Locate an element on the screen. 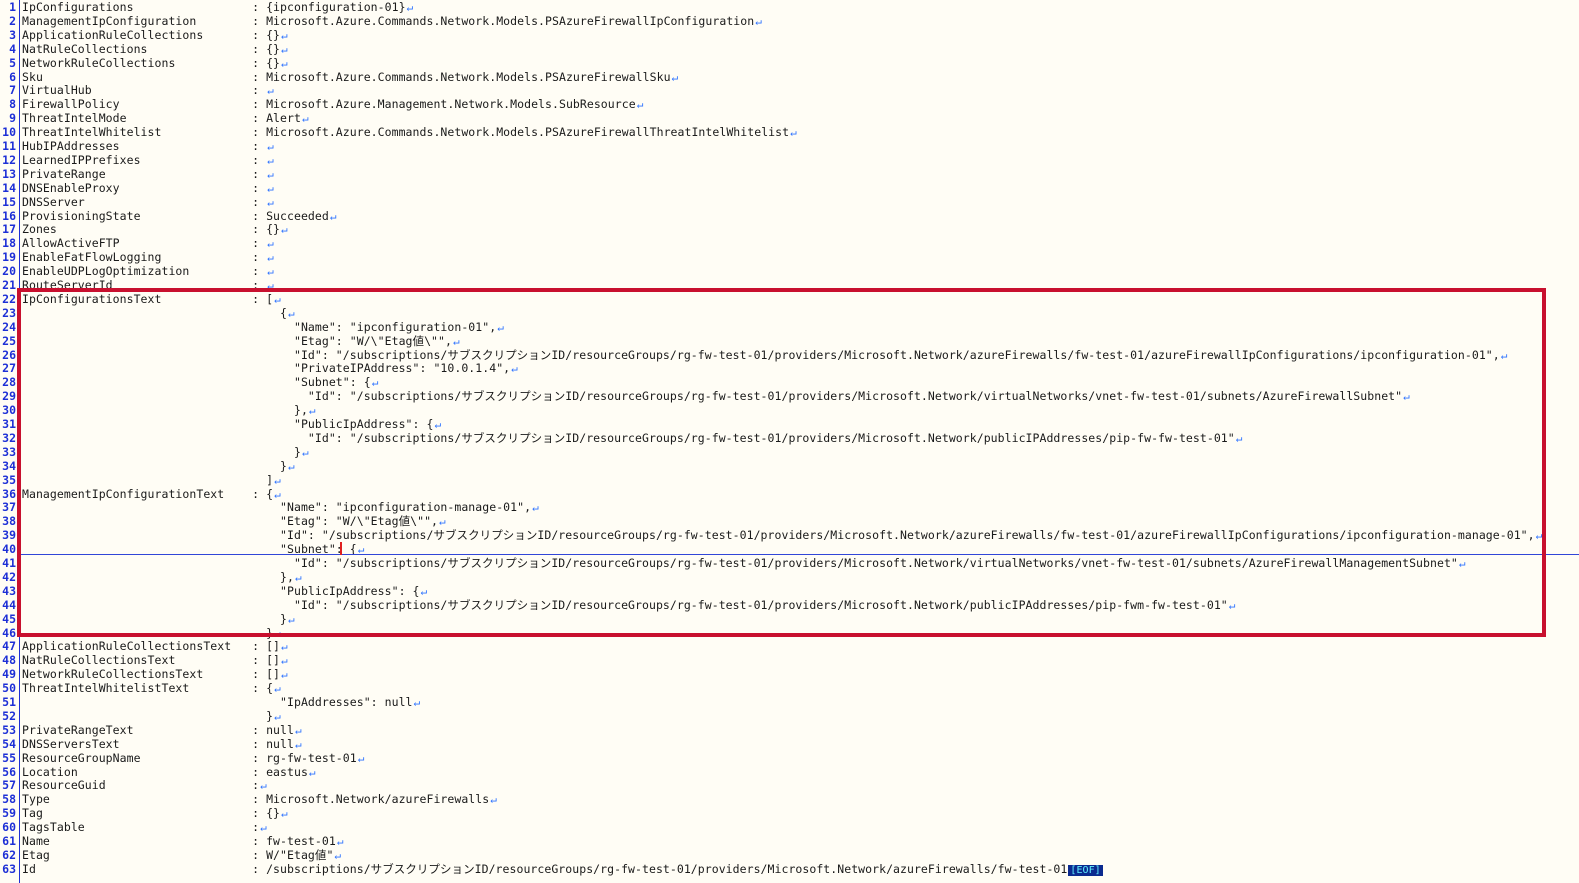  editor-line: 54 DNSServersText : null↵ is located at coordinates (789, 744).